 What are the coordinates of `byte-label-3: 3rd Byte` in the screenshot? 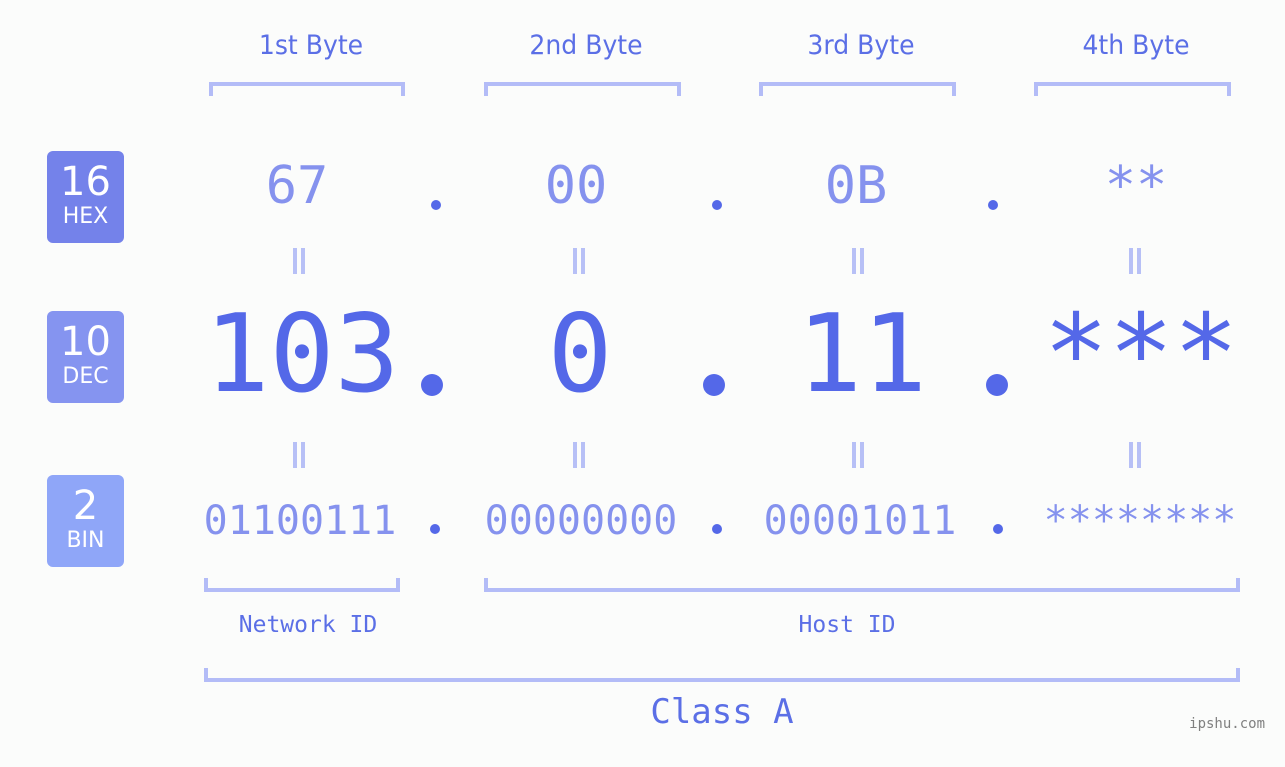 It's located at (861, 45).